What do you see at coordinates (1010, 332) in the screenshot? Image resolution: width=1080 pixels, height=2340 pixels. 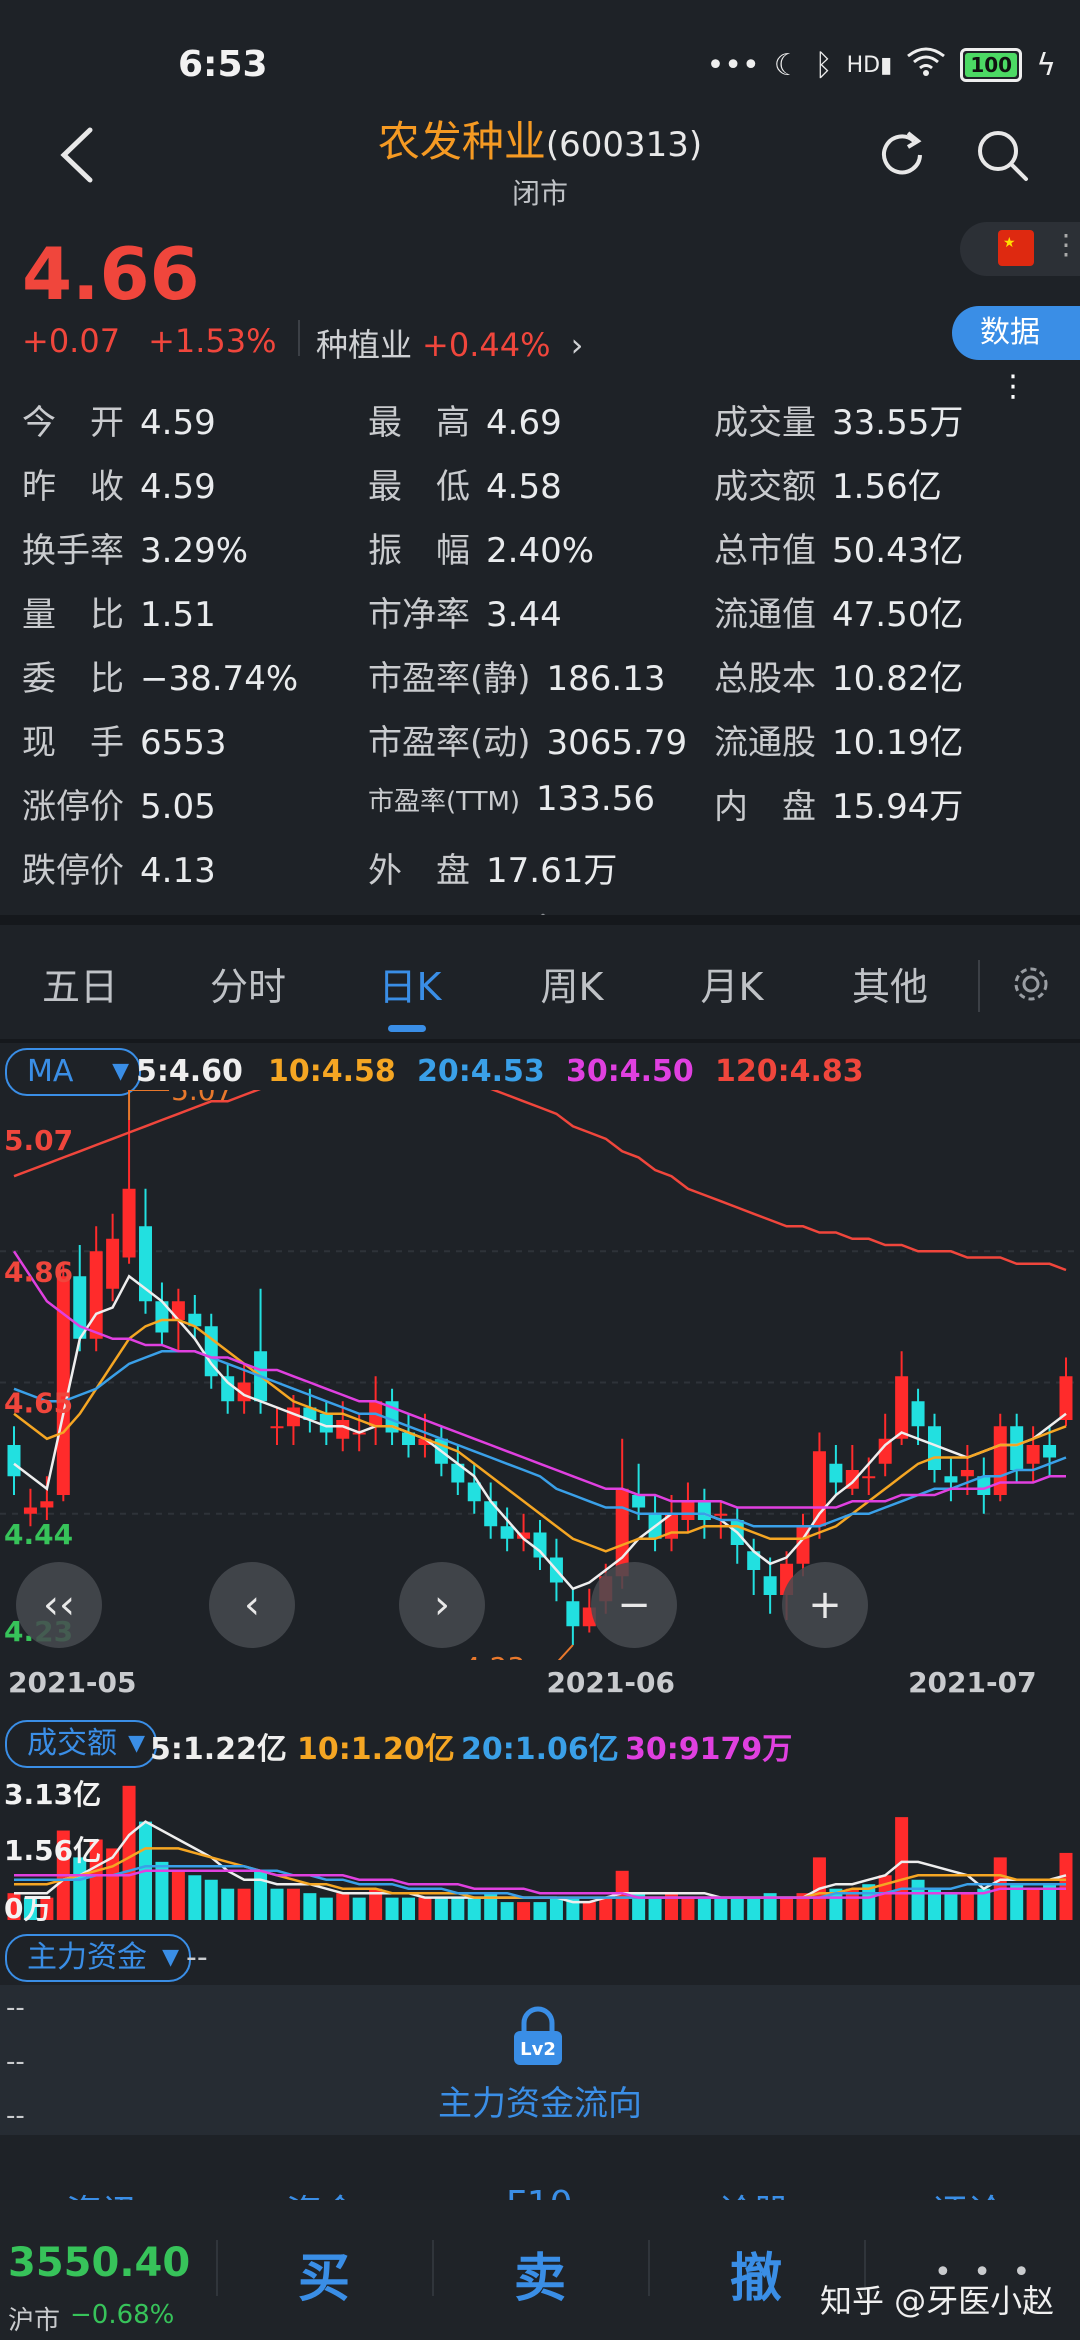 I see `data-button-label: 数据` at bounding box center [1010, 332].